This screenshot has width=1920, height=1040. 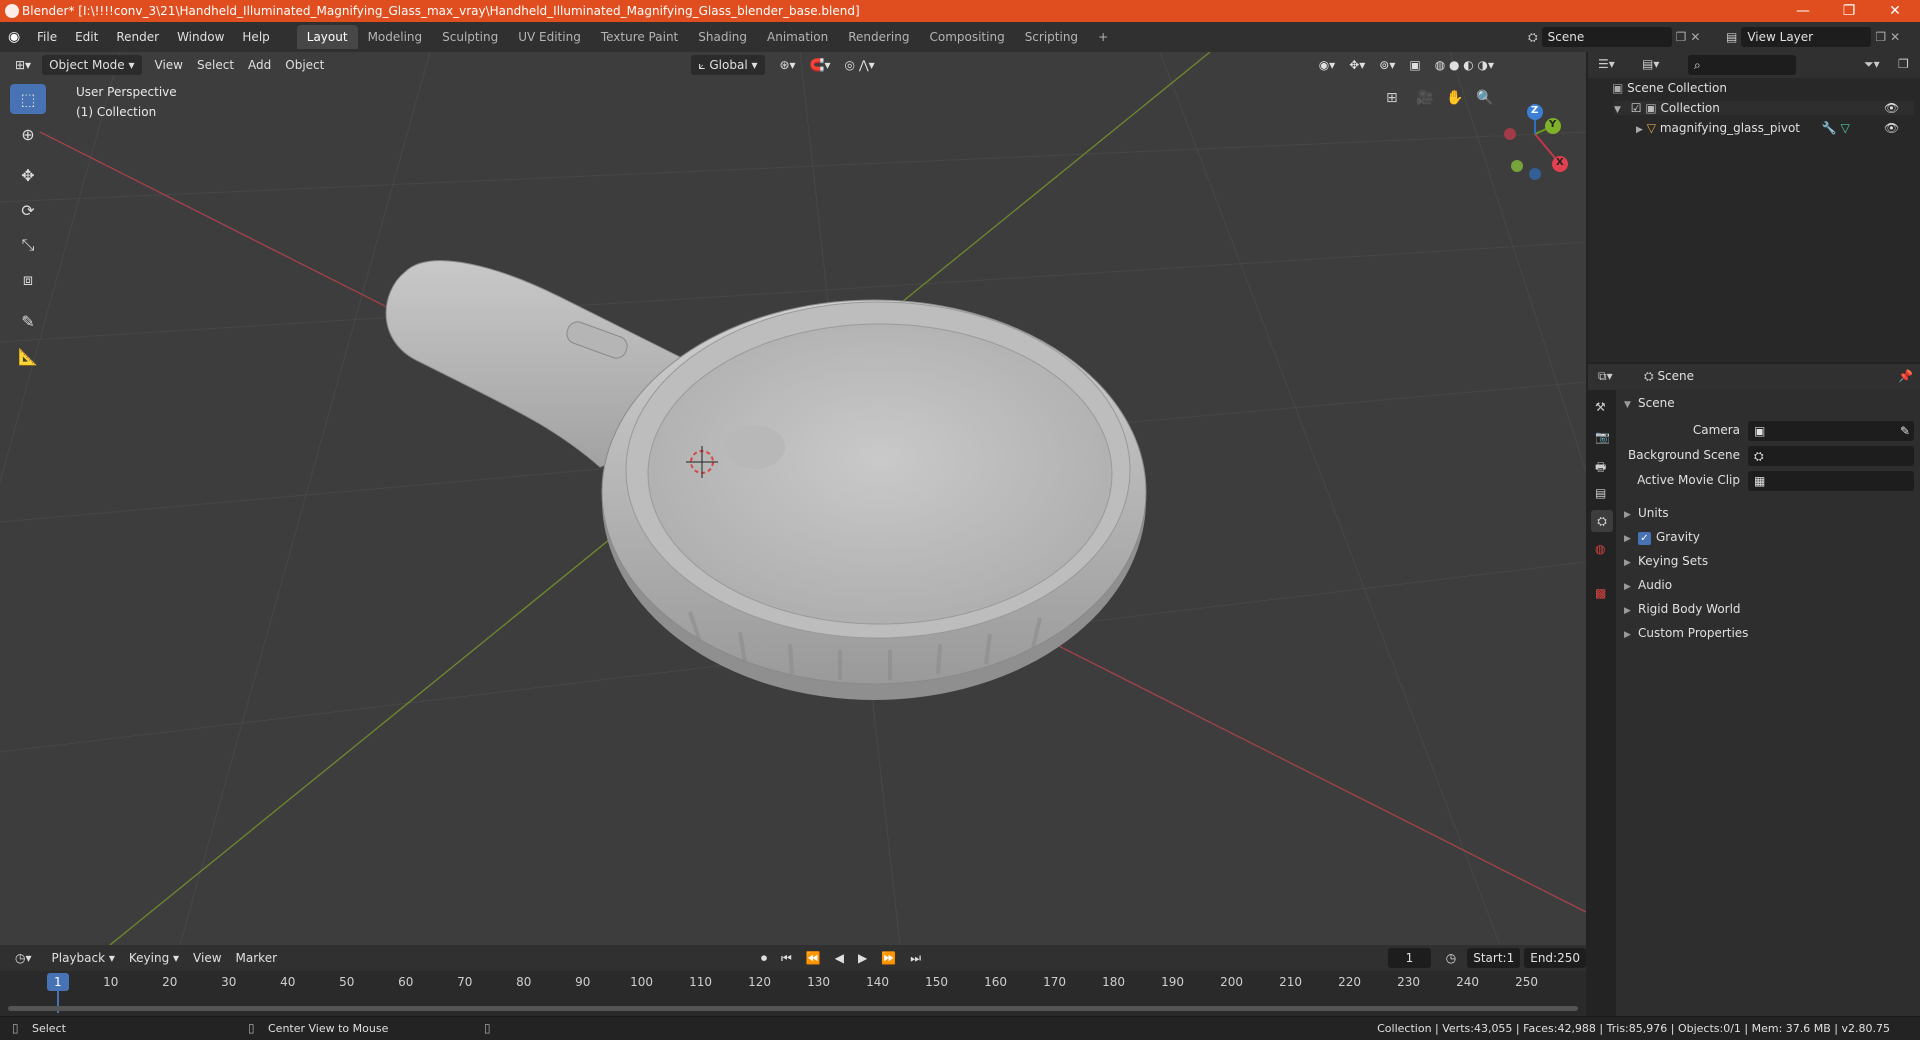 I want to click on current-frame-field: 1, so click(x=1409, y=958).